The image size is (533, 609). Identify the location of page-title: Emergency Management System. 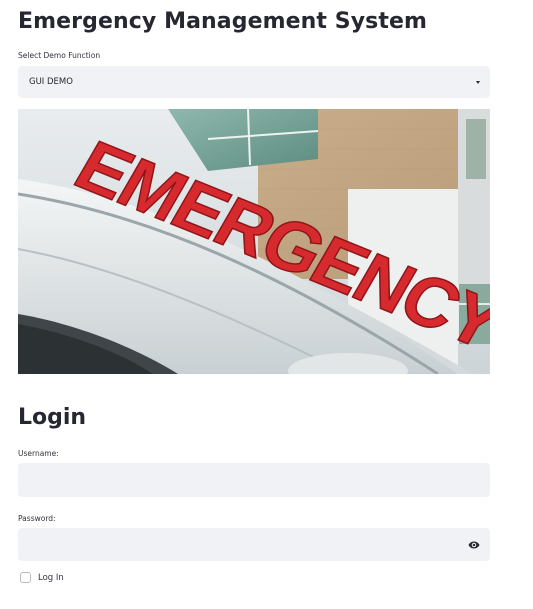
(223, 21).